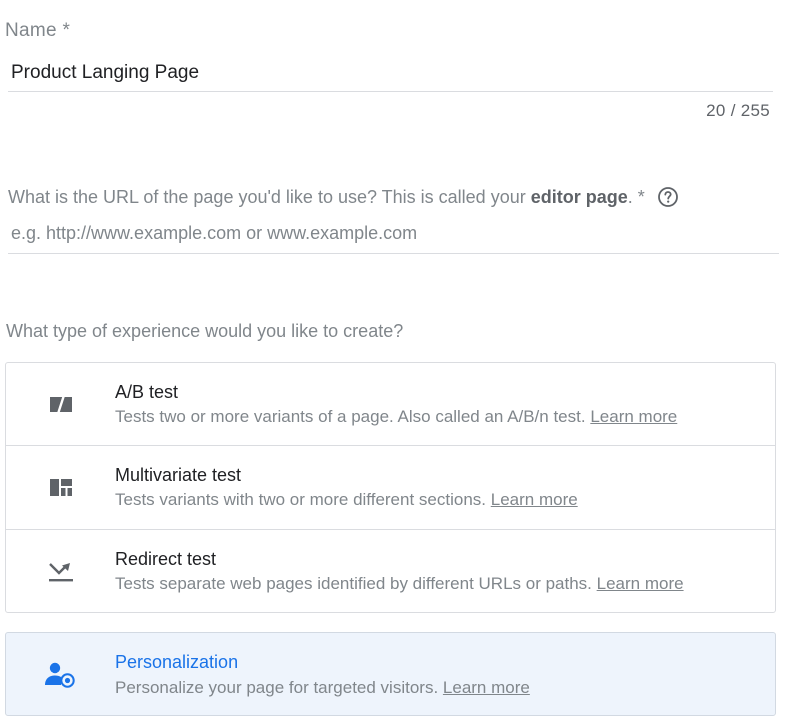 The width and height of the screenshot is (789, 727). I want to click on editor-page-emphasis: editor page, so click(579, 196).